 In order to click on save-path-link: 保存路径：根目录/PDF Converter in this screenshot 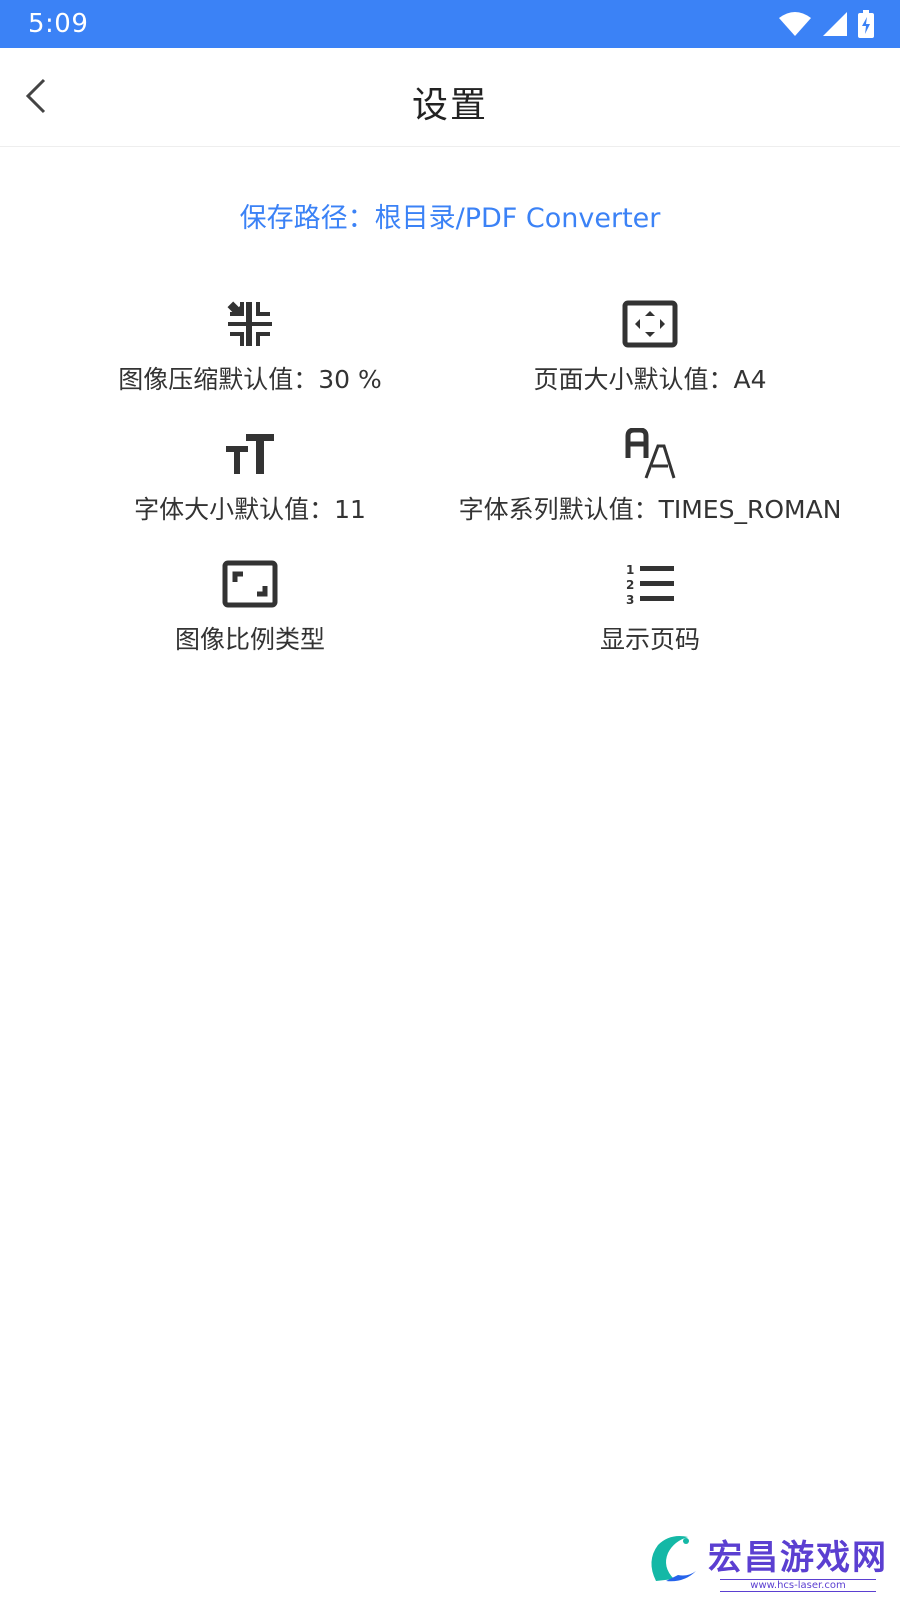, I will do `click(450, 215)`.